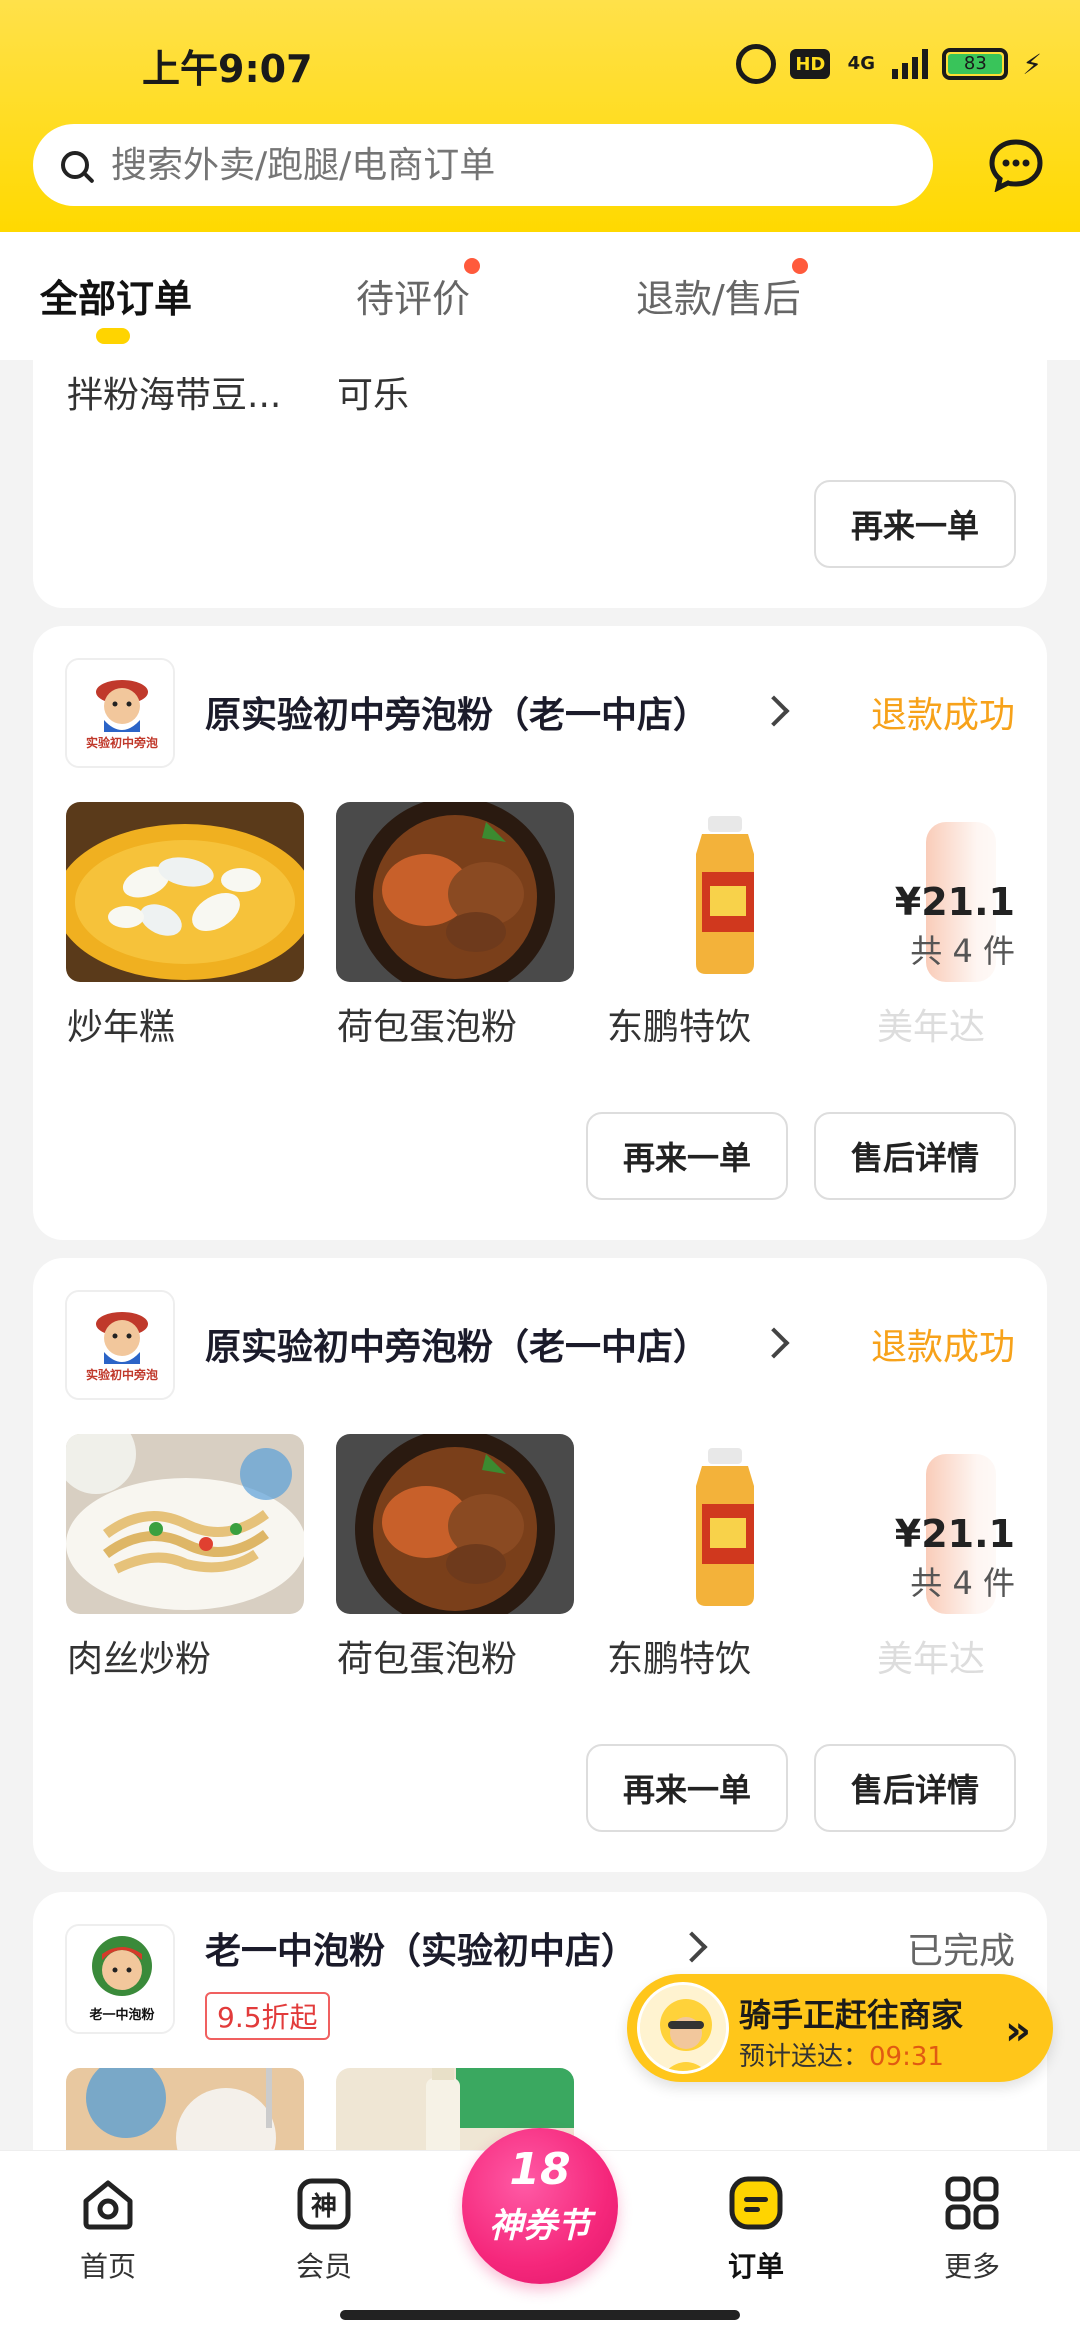 This screenshot has width=1080, height=2340. What do you see at coordinates (139, 1659) in the screenshot?
I see `item-name: 肉丝炒粉` at bounding box center [139, 1659].